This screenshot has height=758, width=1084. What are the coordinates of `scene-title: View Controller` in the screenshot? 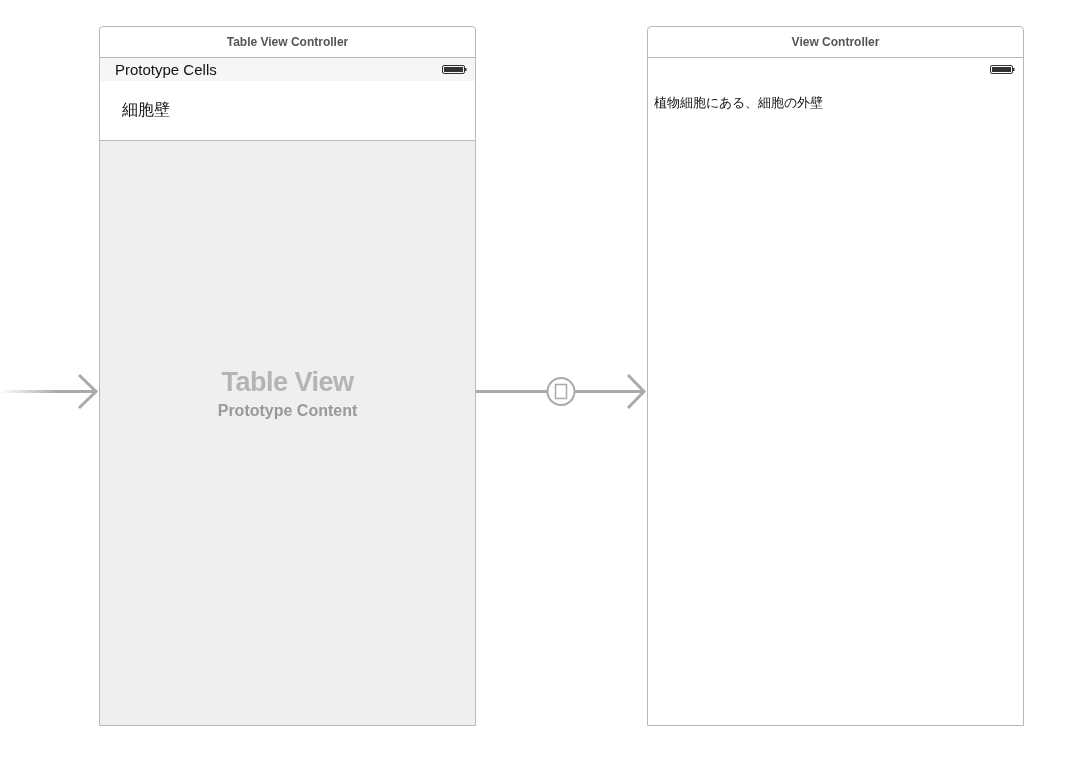 It's located at (835, 42).